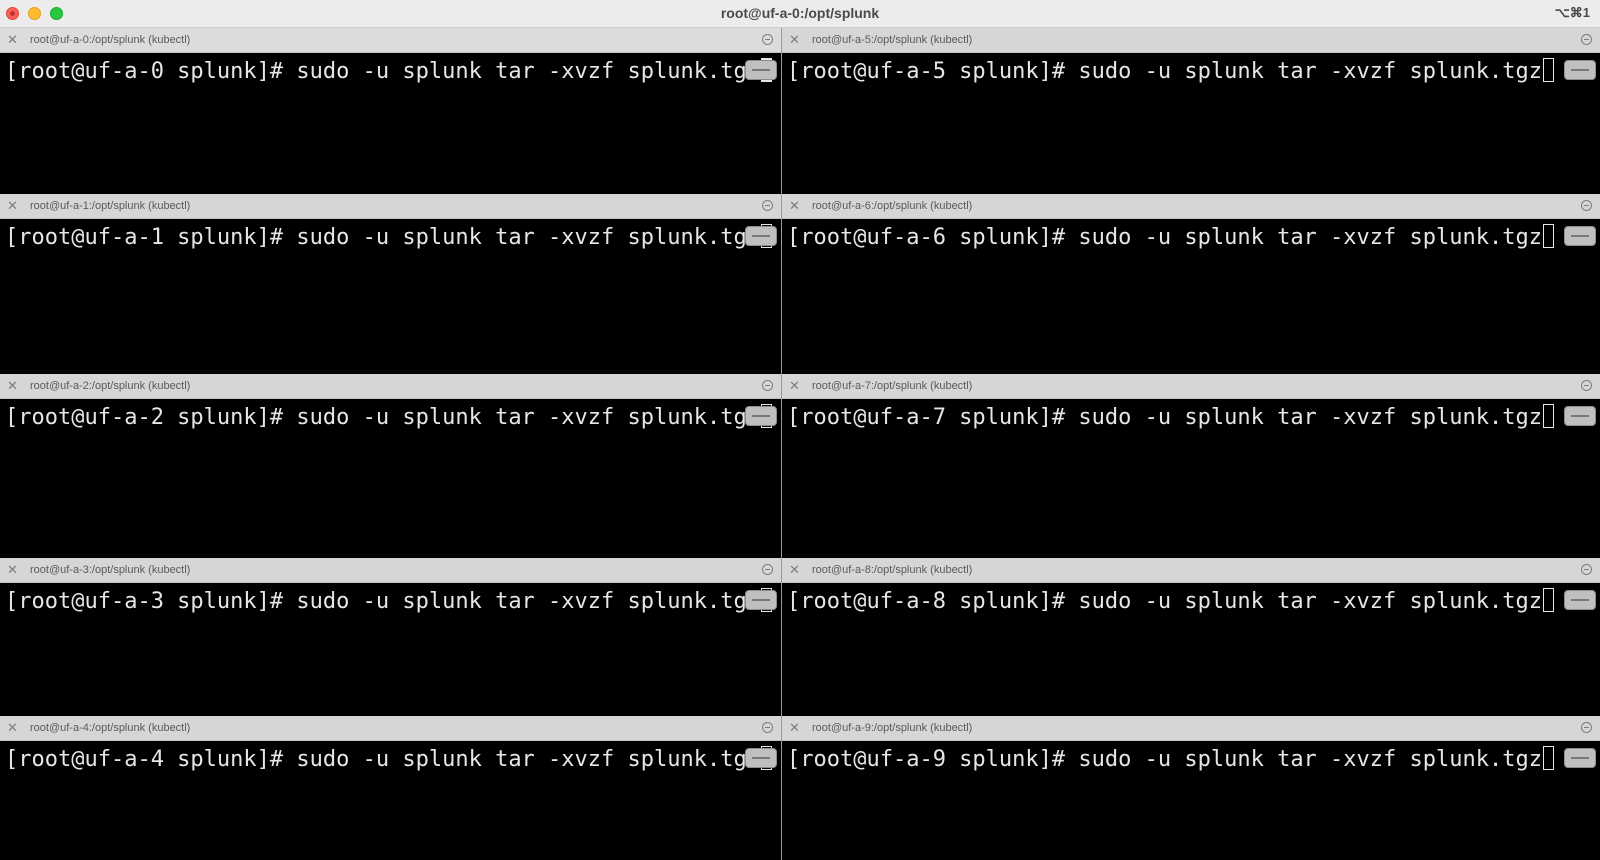 This screenshot has width=1600, height=860. What do you see at coordinates (1191, 570) in the screenshot?
I see `pane-header: ✕ root@uf-a-8:/opt/splunk (kubectl)` at bounding box center [1191, 570].